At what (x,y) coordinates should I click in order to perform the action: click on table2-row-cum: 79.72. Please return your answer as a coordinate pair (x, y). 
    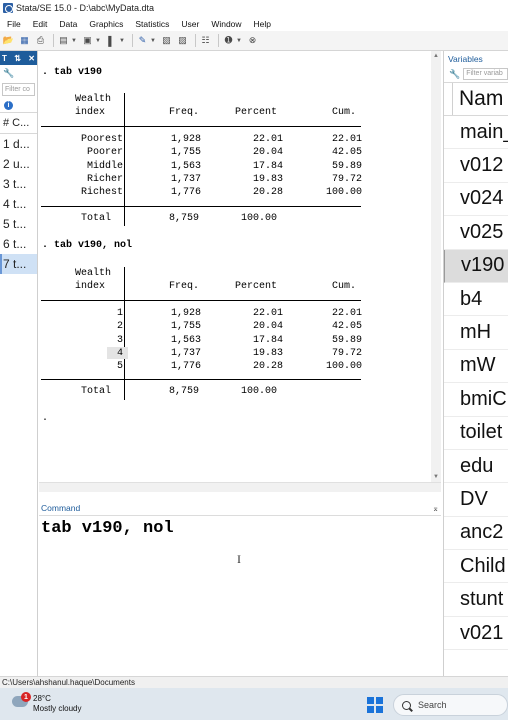
    Looking at the image, I should click on (346, 353).